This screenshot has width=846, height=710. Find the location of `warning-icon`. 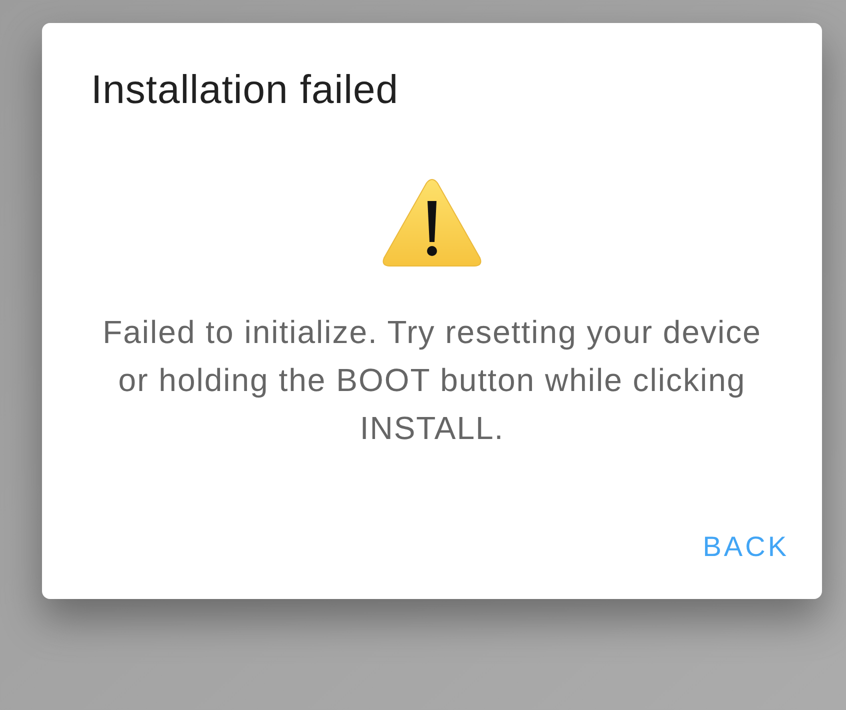

warning-icon is located at coordinates (432, 223).